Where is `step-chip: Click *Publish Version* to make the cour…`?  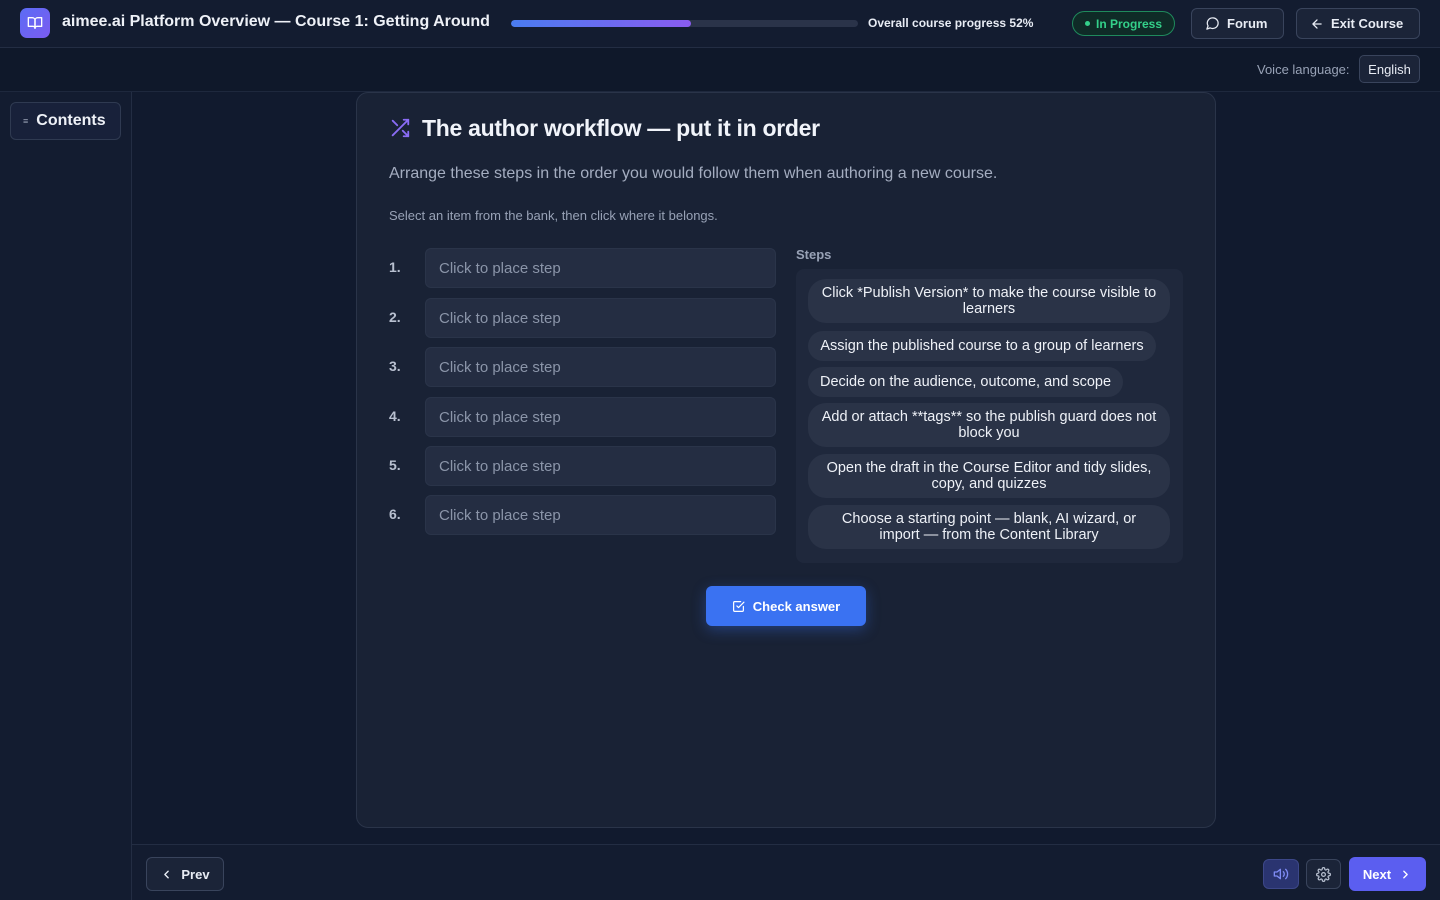
step-chip: Click *Publish Version* to make the cour… is located at coordinates (989, 301).